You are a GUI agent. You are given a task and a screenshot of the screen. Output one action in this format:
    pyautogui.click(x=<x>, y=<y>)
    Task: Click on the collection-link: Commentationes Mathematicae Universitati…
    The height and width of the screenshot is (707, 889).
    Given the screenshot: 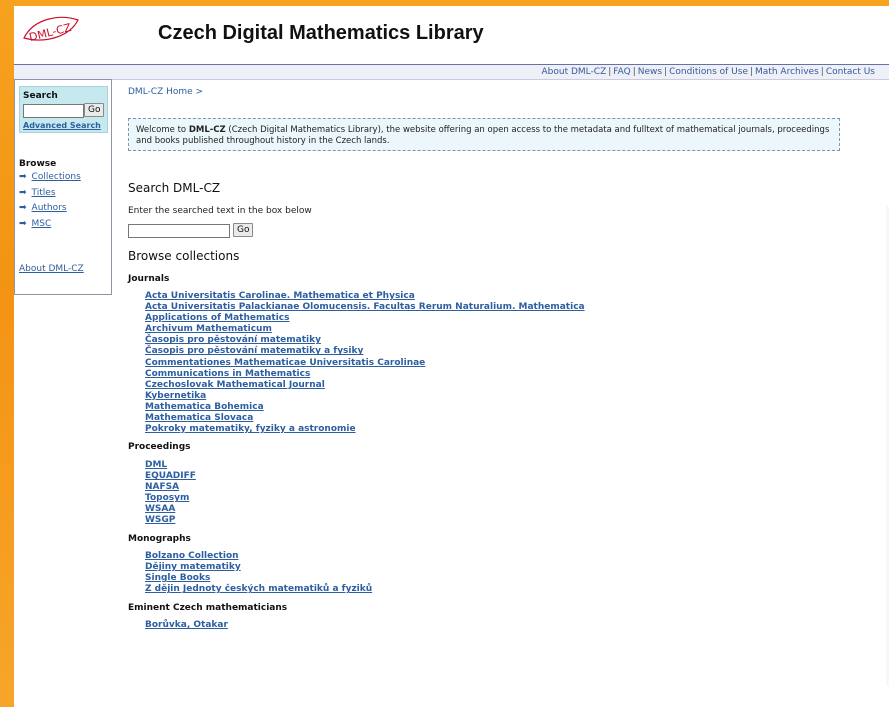 What is the action you would take?
    pyautogui.click(x=285, y=363)
    